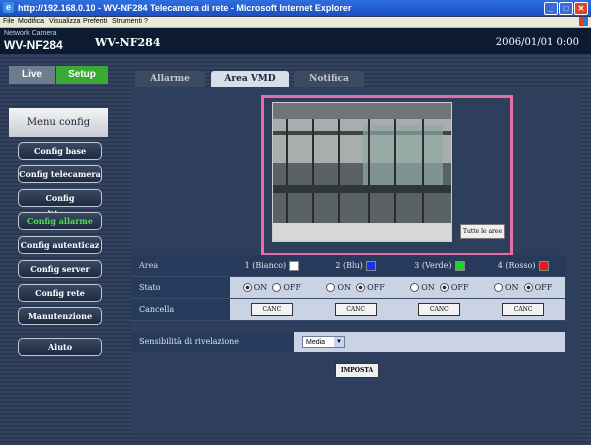 The height and width of the screenshot is (445, 591). What do you see at coordinates (60, 245) in the screenshot?
I see `sidebar-item-config-autenticaz: Config autenticaz` at bounding box center [60, 245].